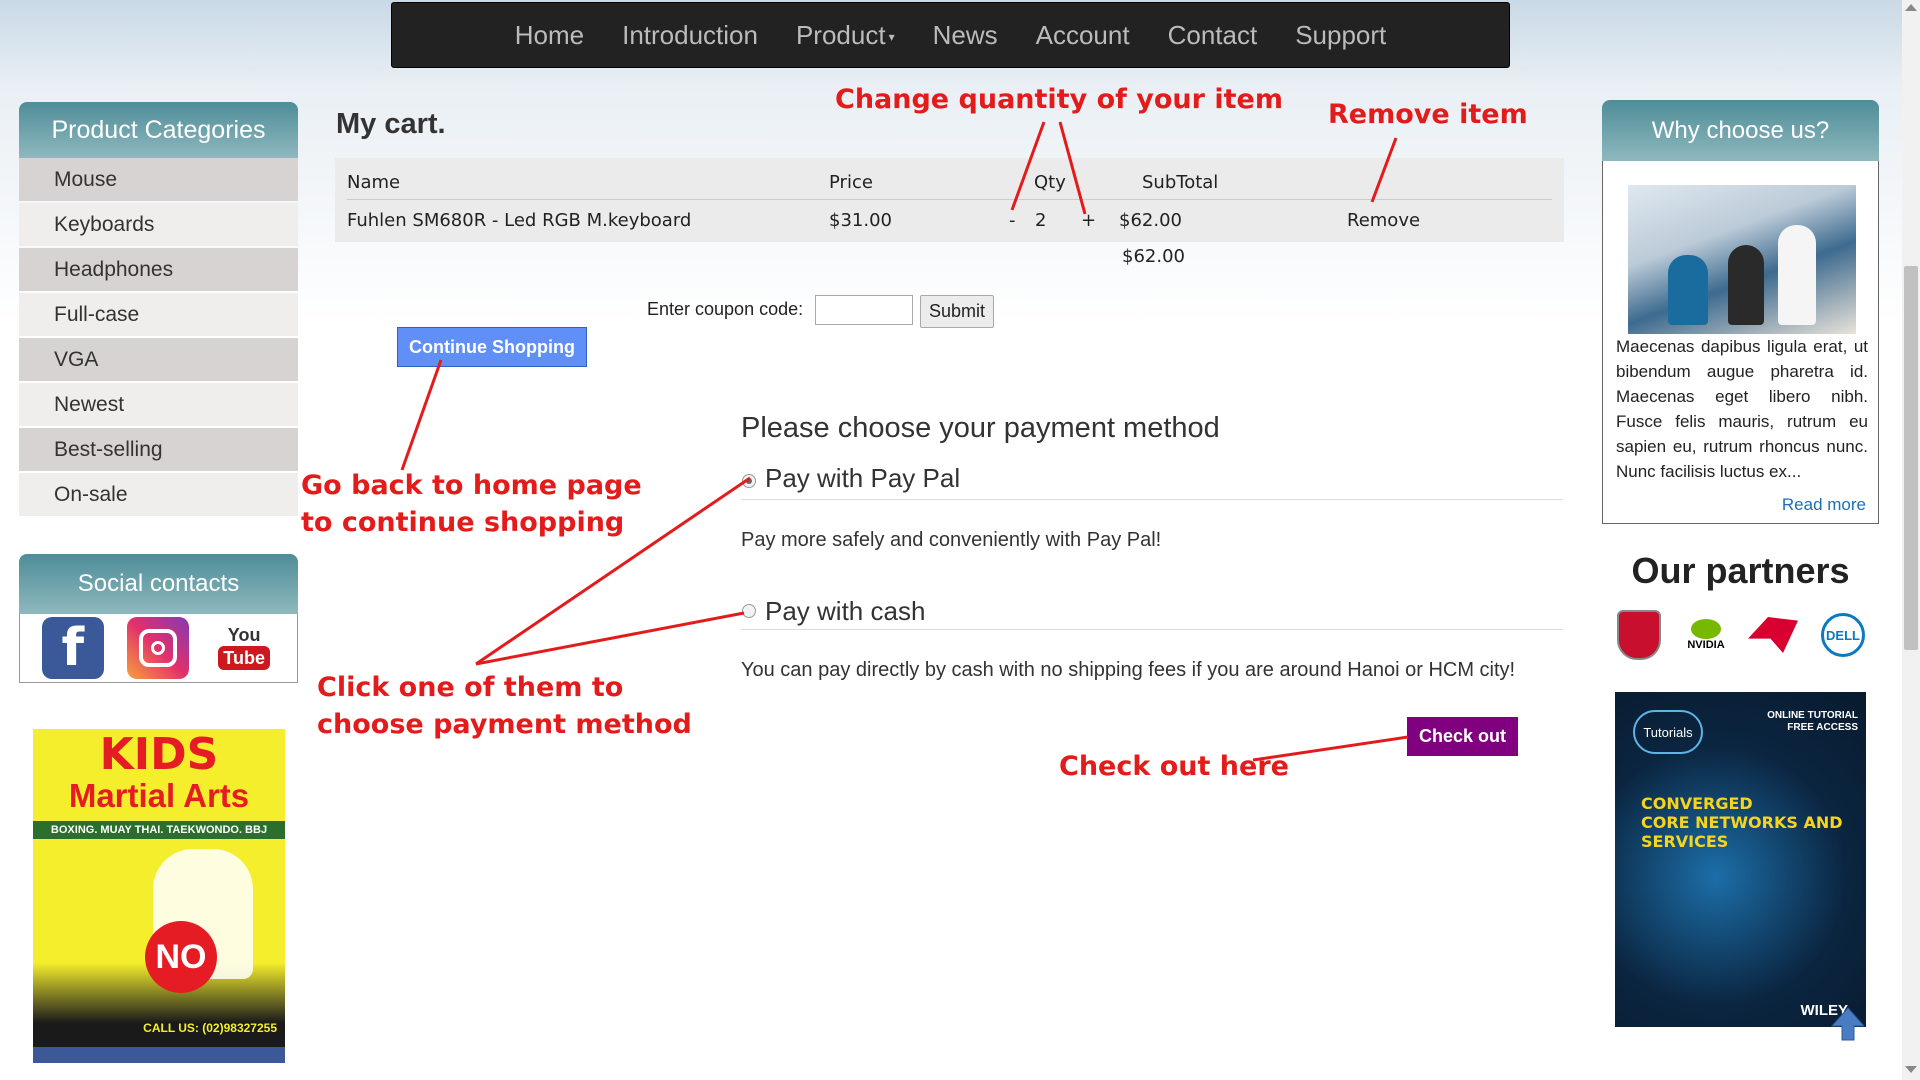 This screenshot has width=1920, height=1080. Describe the element at coordinates (1848, 1024) in the screenshot. I see `back-to-top-icon` at that location.